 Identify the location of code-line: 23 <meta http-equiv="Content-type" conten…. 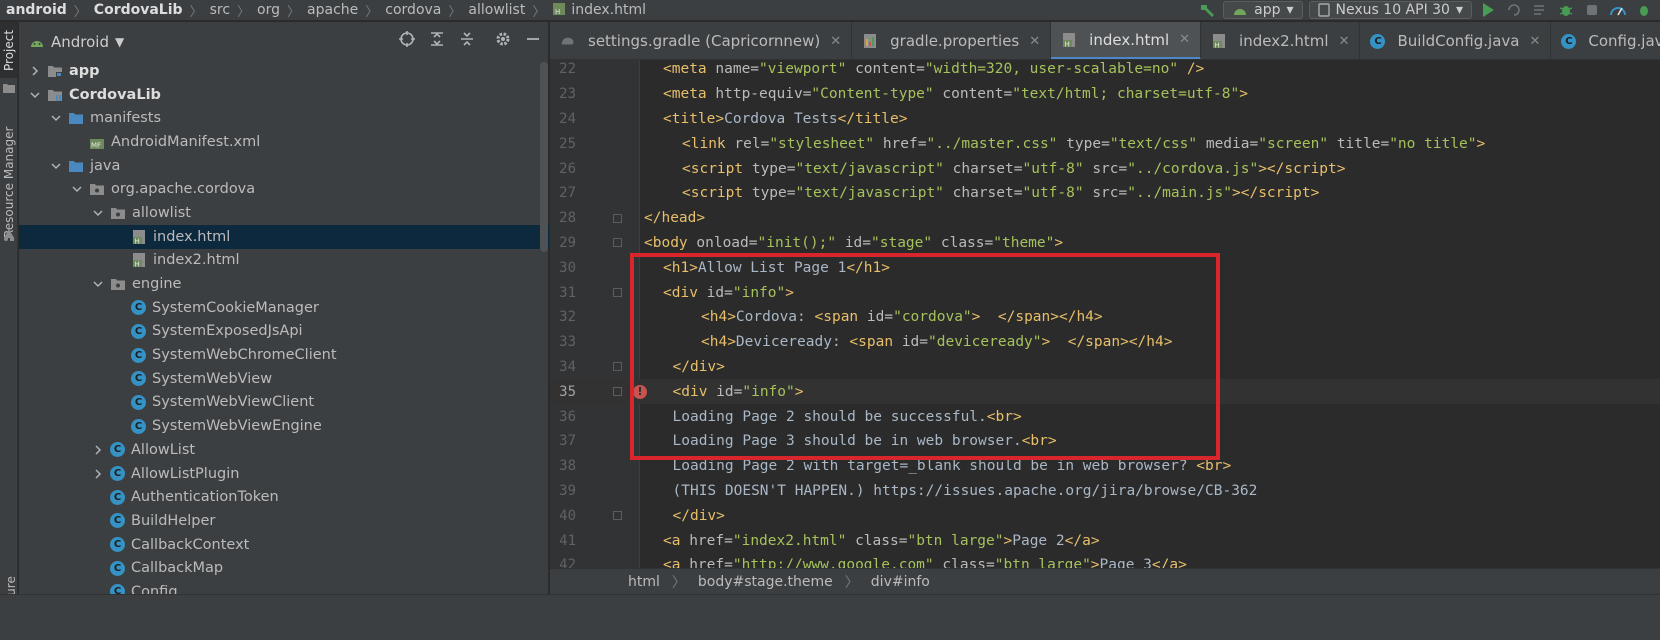
(1105, 94).